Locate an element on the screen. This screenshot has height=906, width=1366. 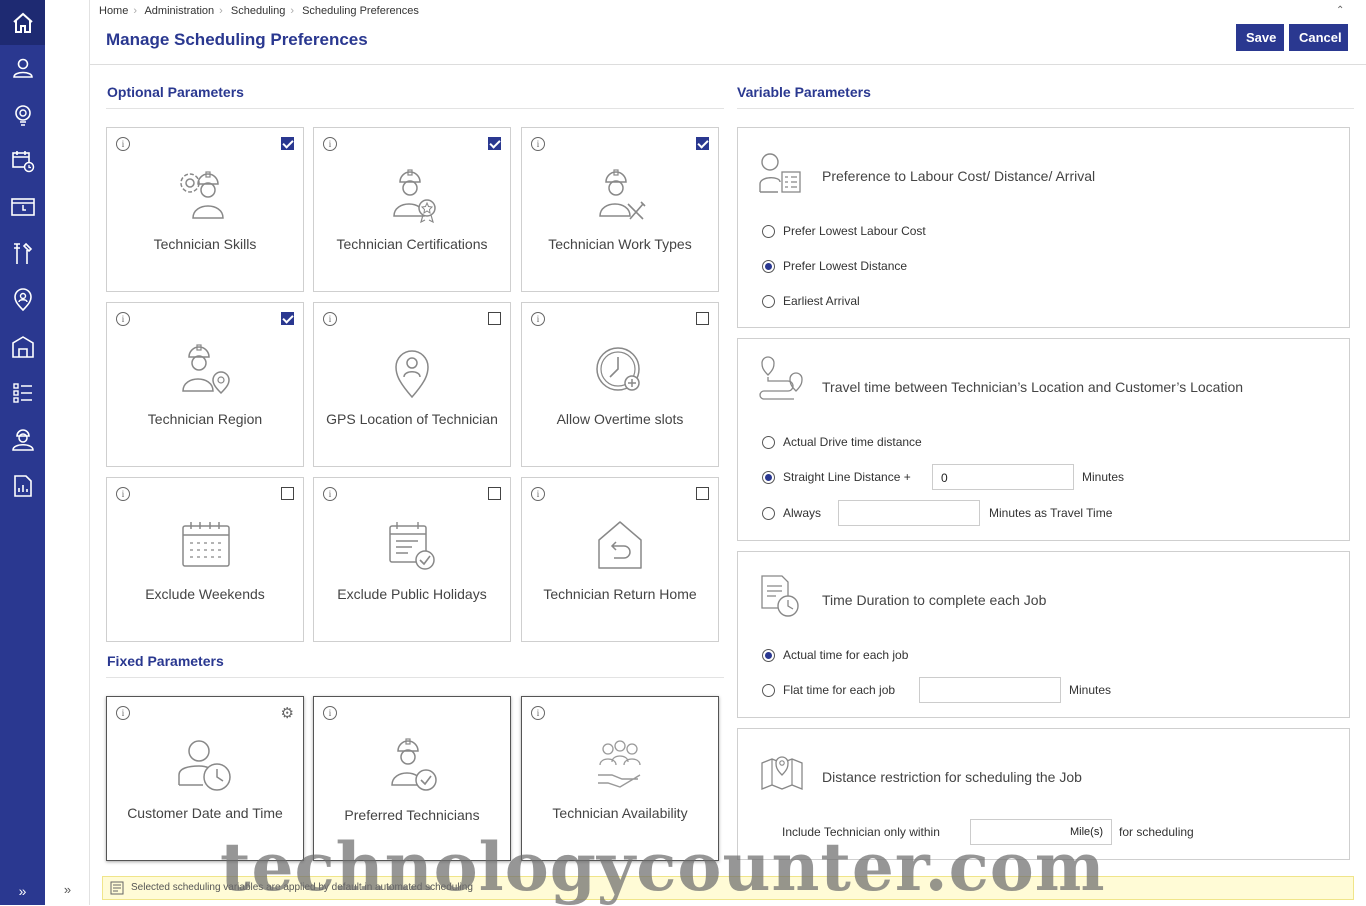
bulb-icon is located at coordinates (22, 115).